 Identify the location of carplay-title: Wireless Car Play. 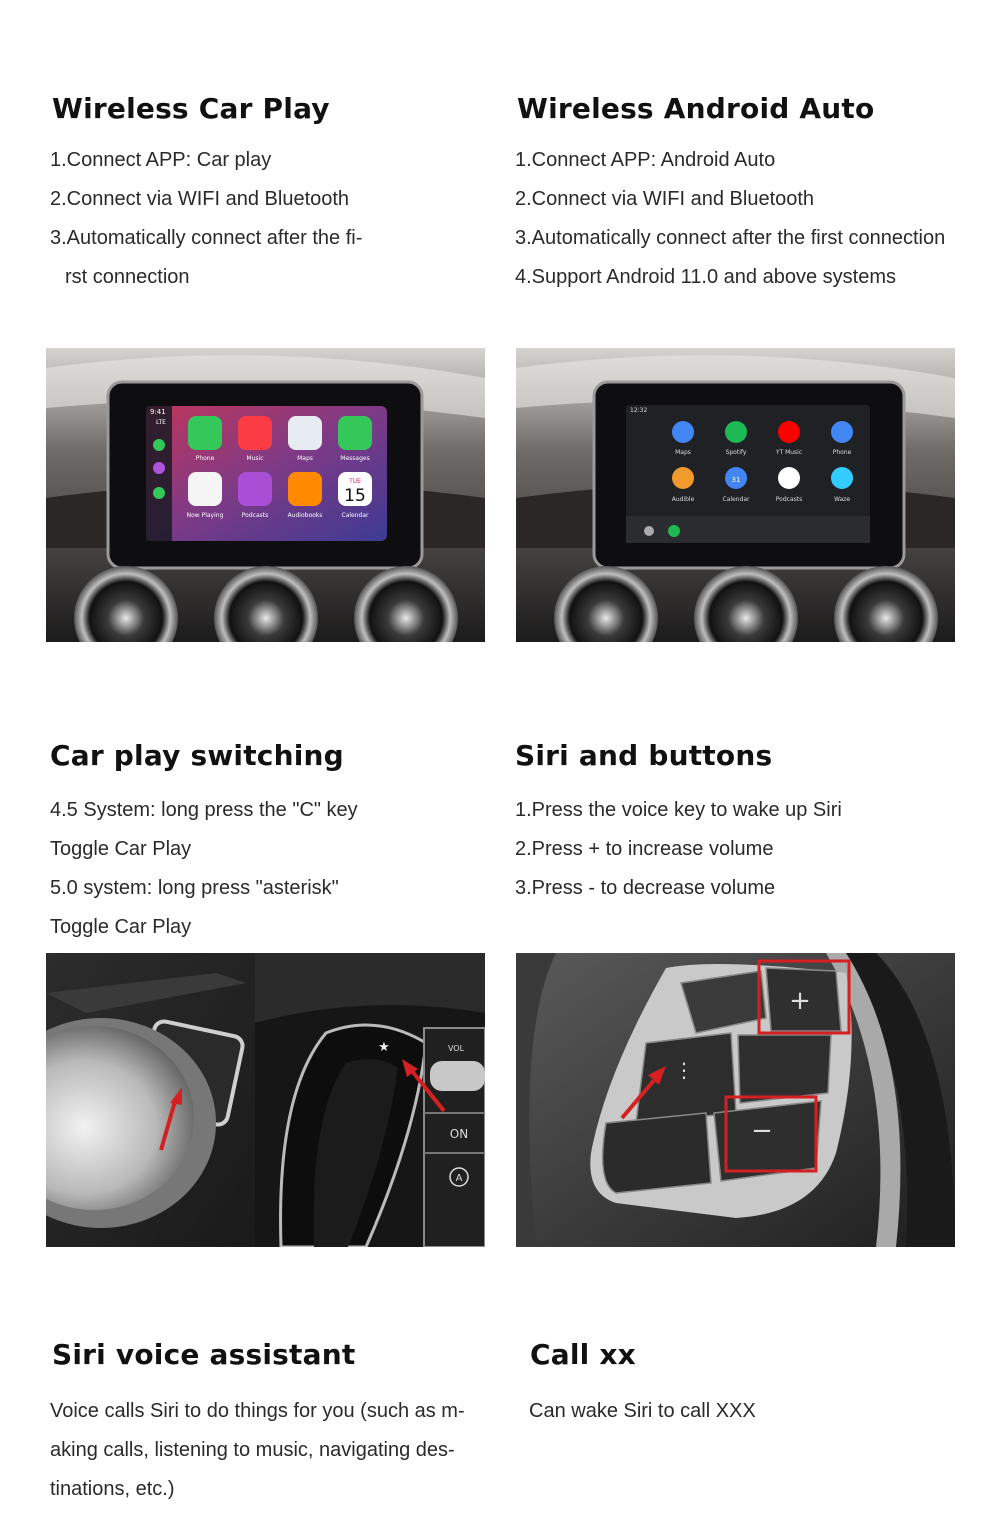
(191, 108).